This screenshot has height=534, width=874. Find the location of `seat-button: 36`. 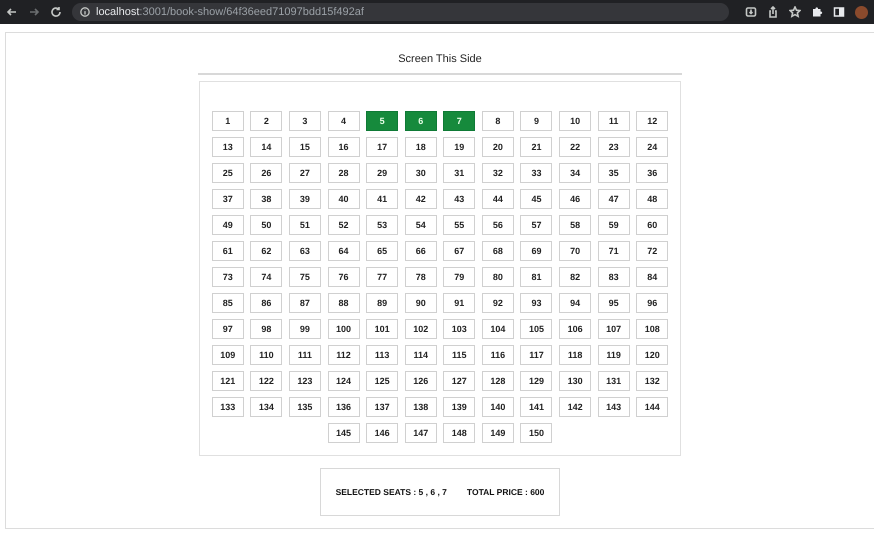

seat-button: 36 is located at coordinates (652, 173).